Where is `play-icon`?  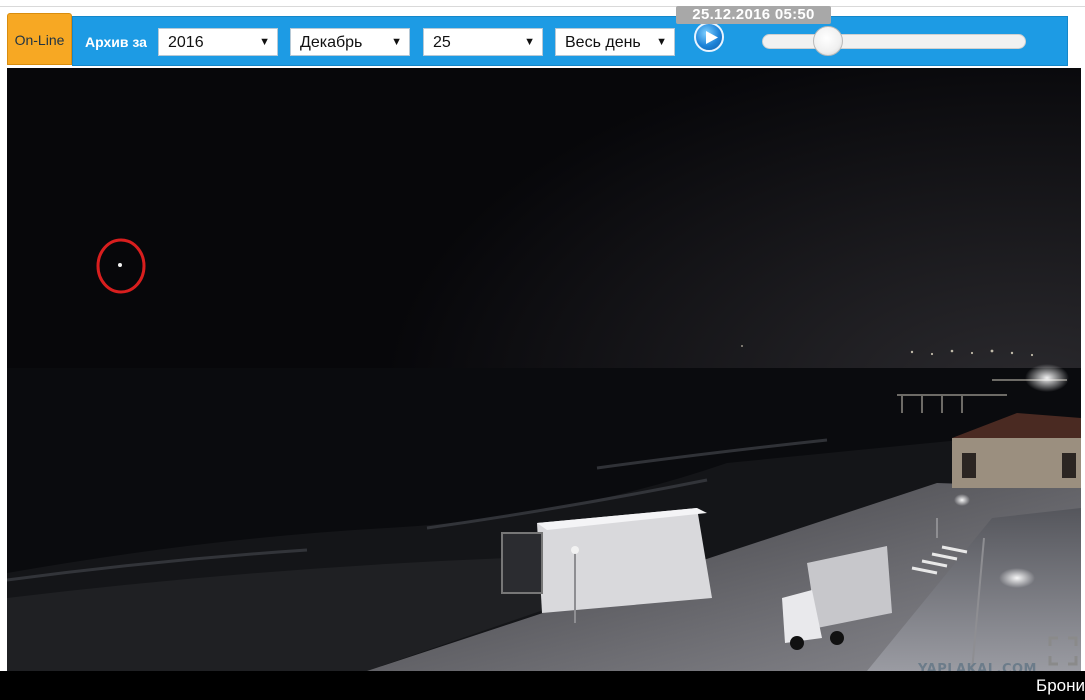 play-icon is located at coordinates (712, 37).